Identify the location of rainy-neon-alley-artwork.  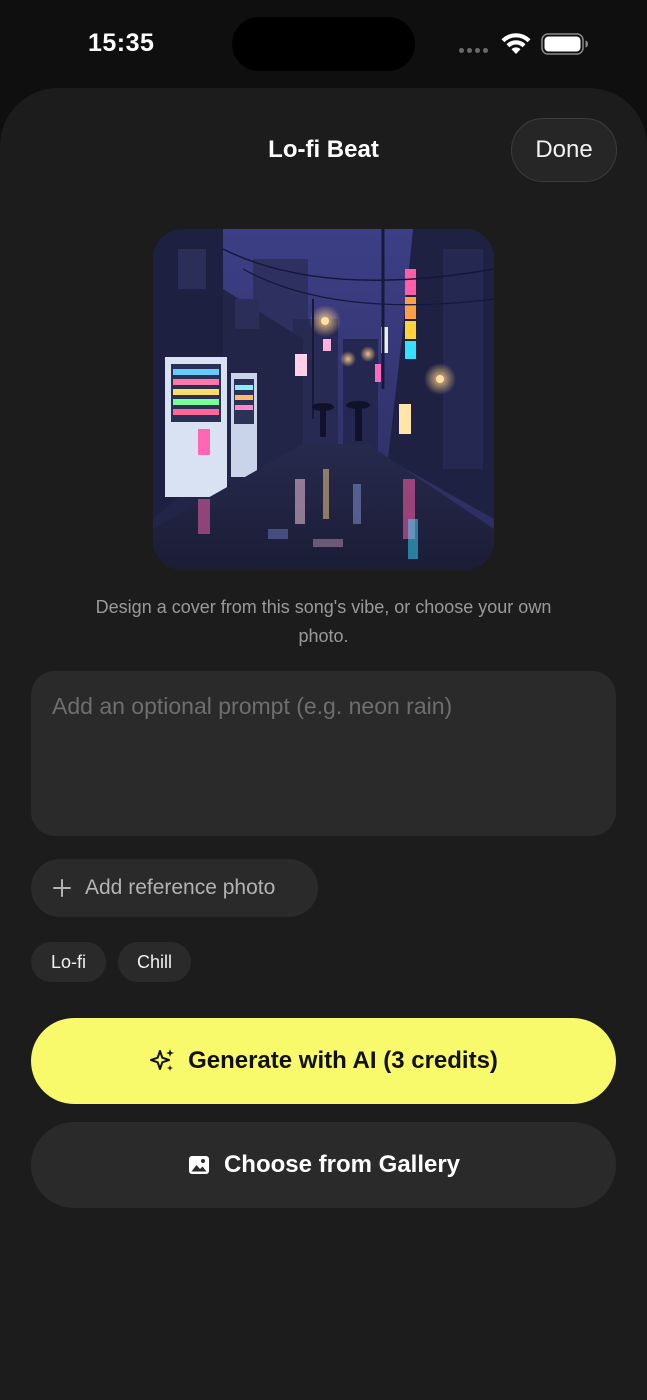
(323, 399).